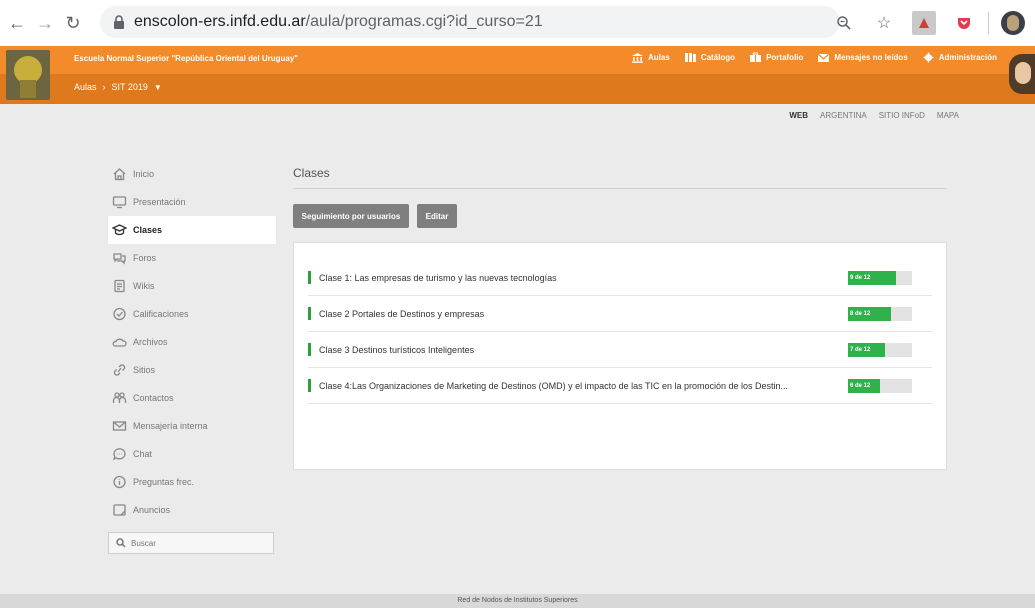 Image resolution: width=1035 pixels, height=608 pixels. I want to click on title-divider, so click(620, 188).